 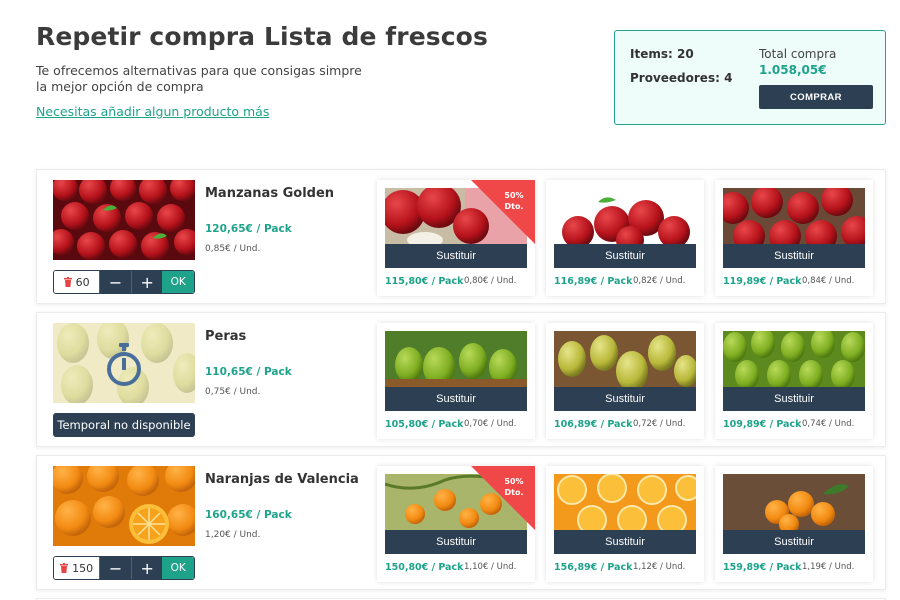 What do you see at coordinates (662, 54) in the screenshot?
I see `items-count: Items: 20` at bounding box center [662, 54].